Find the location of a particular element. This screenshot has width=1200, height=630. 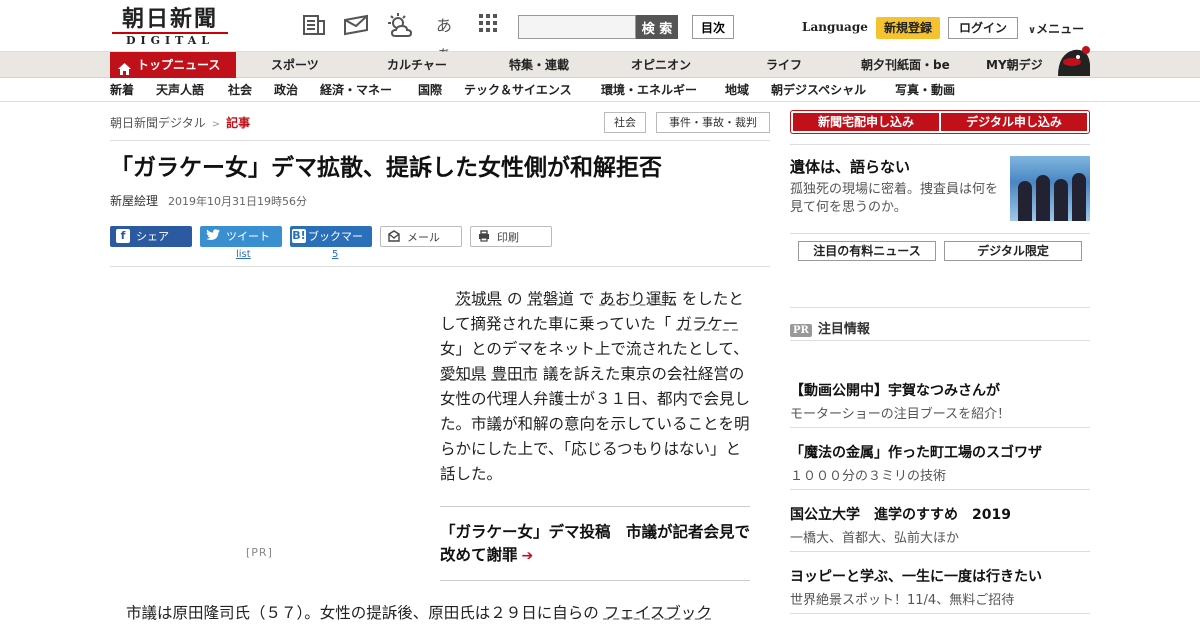

nav-top-news: トップニュース is located at coordinates (173, 65).